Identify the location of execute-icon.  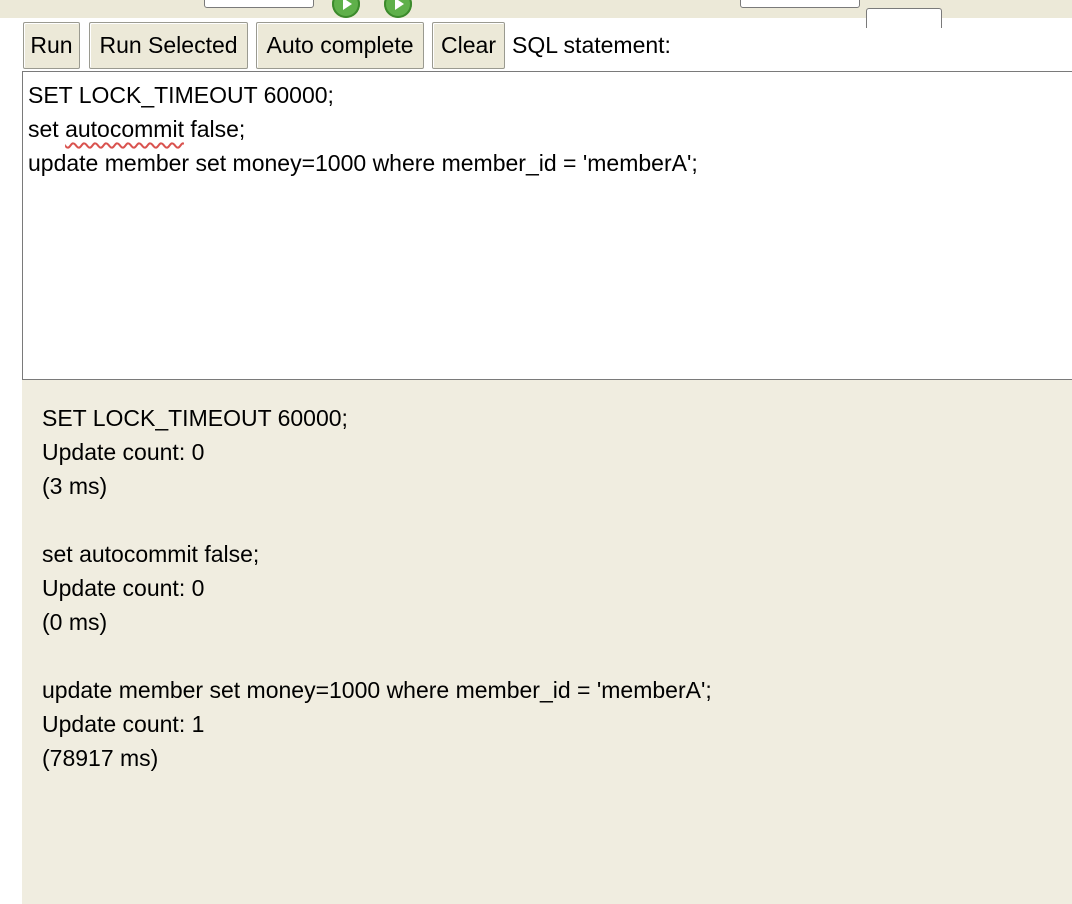
(346, 9).